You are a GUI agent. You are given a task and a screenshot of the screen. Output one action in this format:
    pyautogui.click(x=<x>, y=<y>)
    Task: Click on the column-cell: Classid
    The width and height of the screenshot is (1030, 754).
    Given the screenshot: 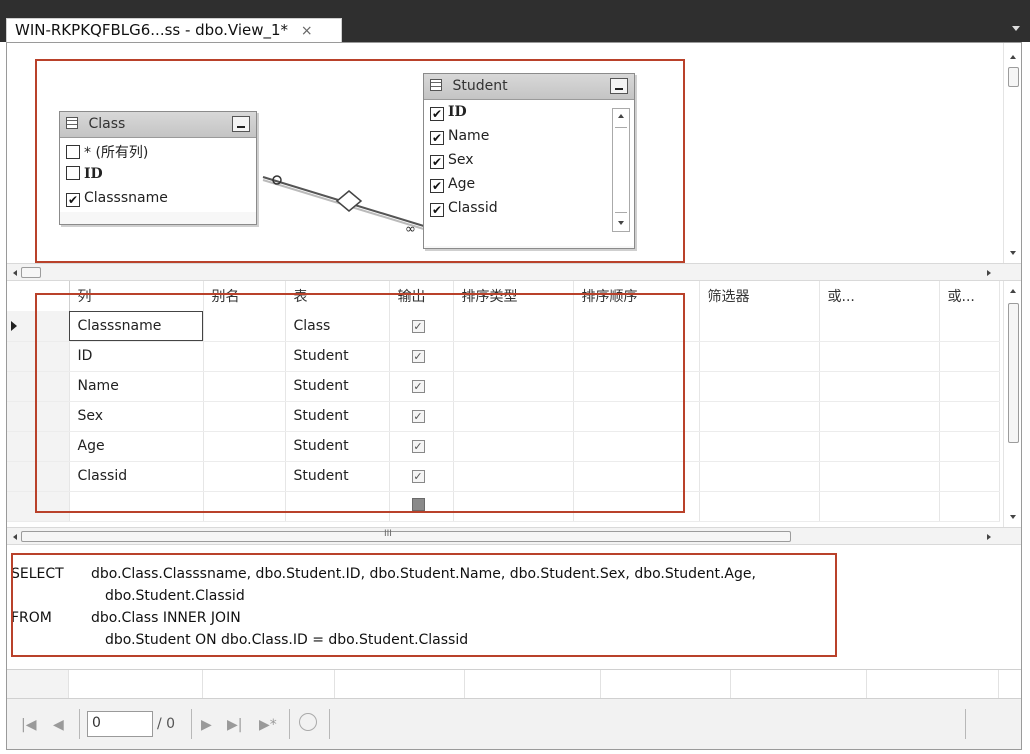 What is the action you would take?
    pyautogui.click(x=136, y=476)
    